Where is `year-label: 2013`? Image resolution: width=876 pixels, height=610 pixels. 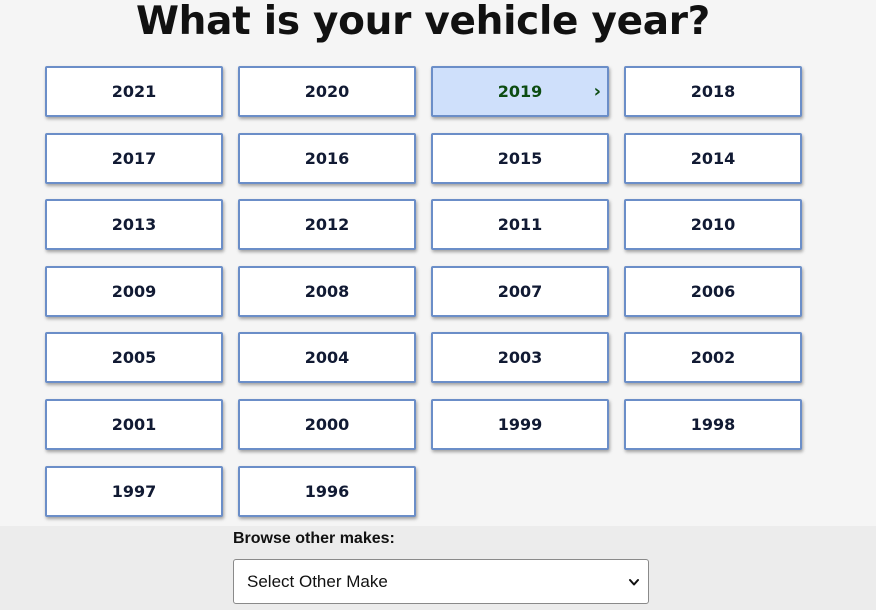 year-label: 2013 is located at coordinates (134, 225).